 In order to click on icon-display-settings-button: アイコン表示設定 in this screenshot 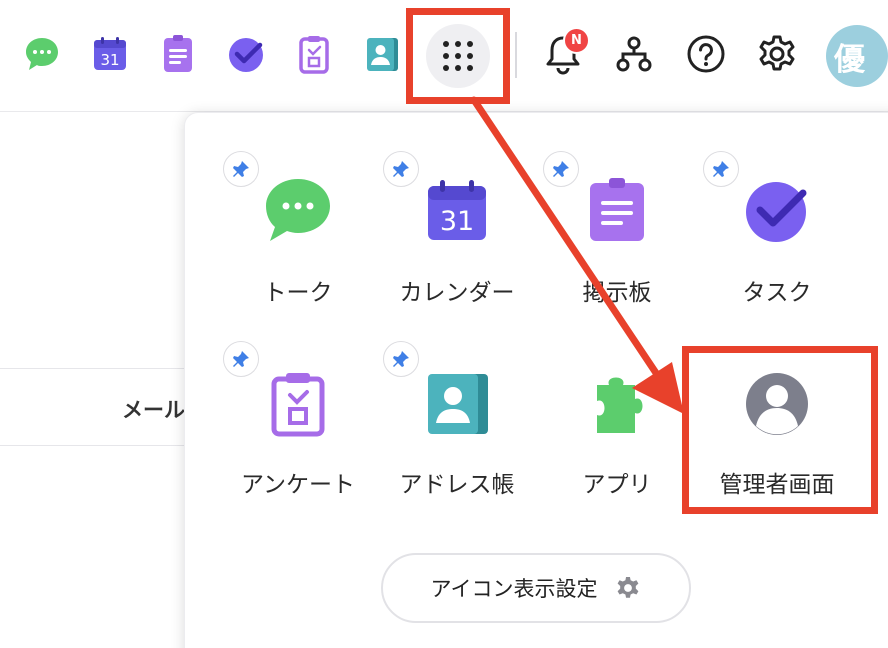, I will do `click(536, 588)`.